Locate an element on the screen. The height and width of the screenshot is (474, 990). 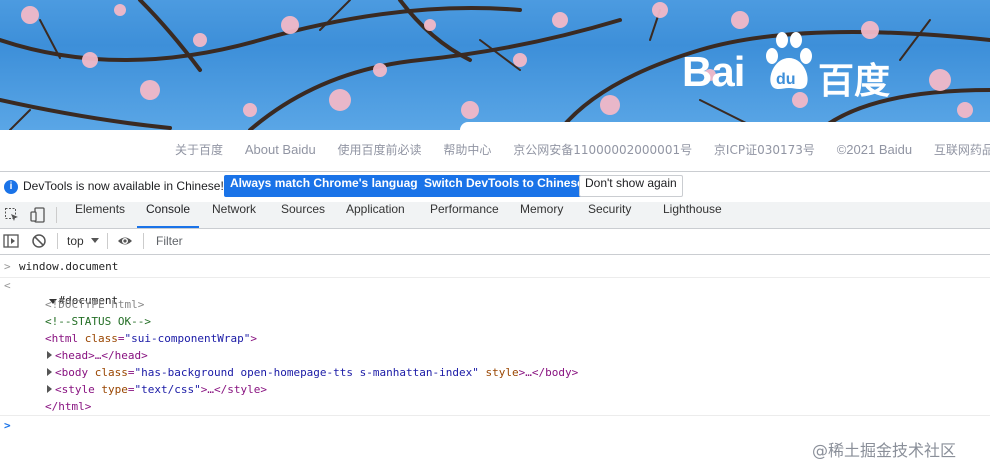
style-node: <style type="text/css">…</style> is located at coordinates (157, 389).